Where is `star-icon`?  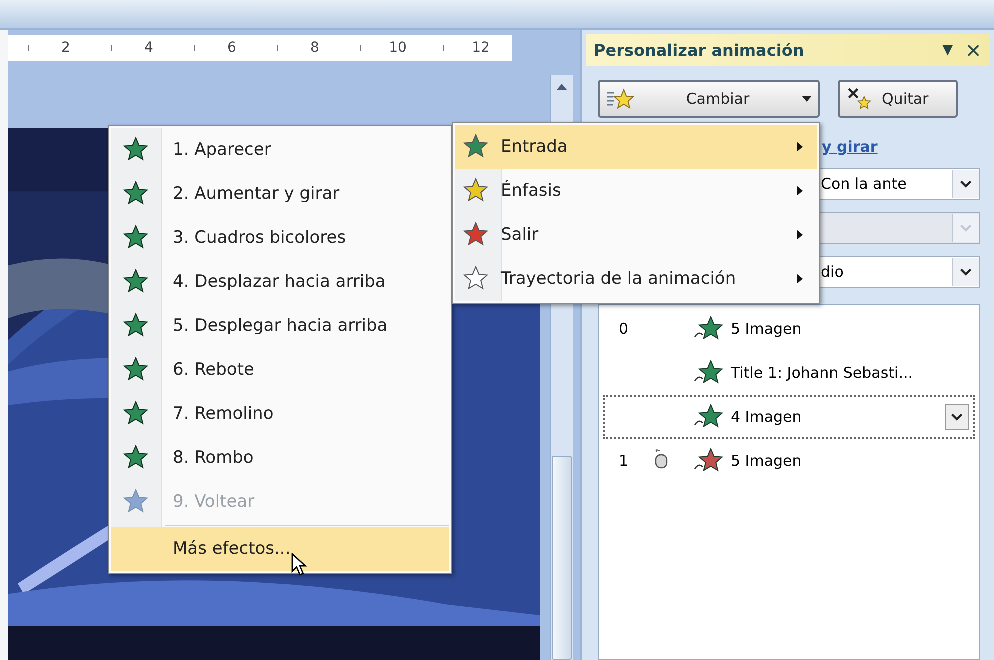 star-icon is located at coordinates (620, 99).